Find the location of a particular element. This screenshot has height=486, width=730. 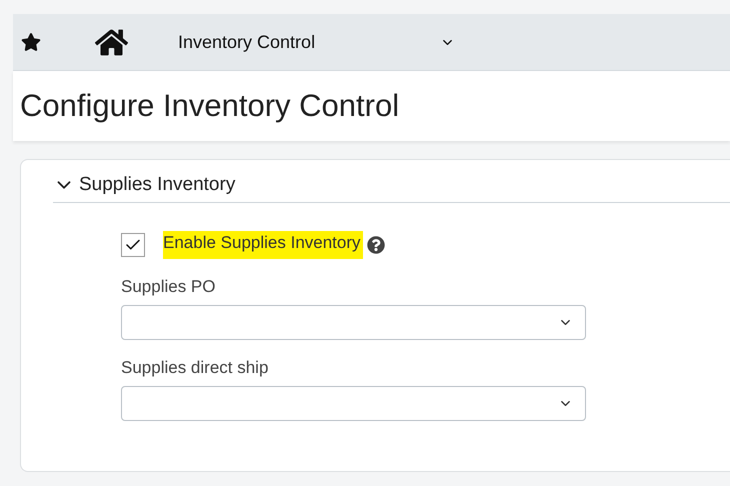

field-label: Supplies direct ship is located at coordinates (195, 368).